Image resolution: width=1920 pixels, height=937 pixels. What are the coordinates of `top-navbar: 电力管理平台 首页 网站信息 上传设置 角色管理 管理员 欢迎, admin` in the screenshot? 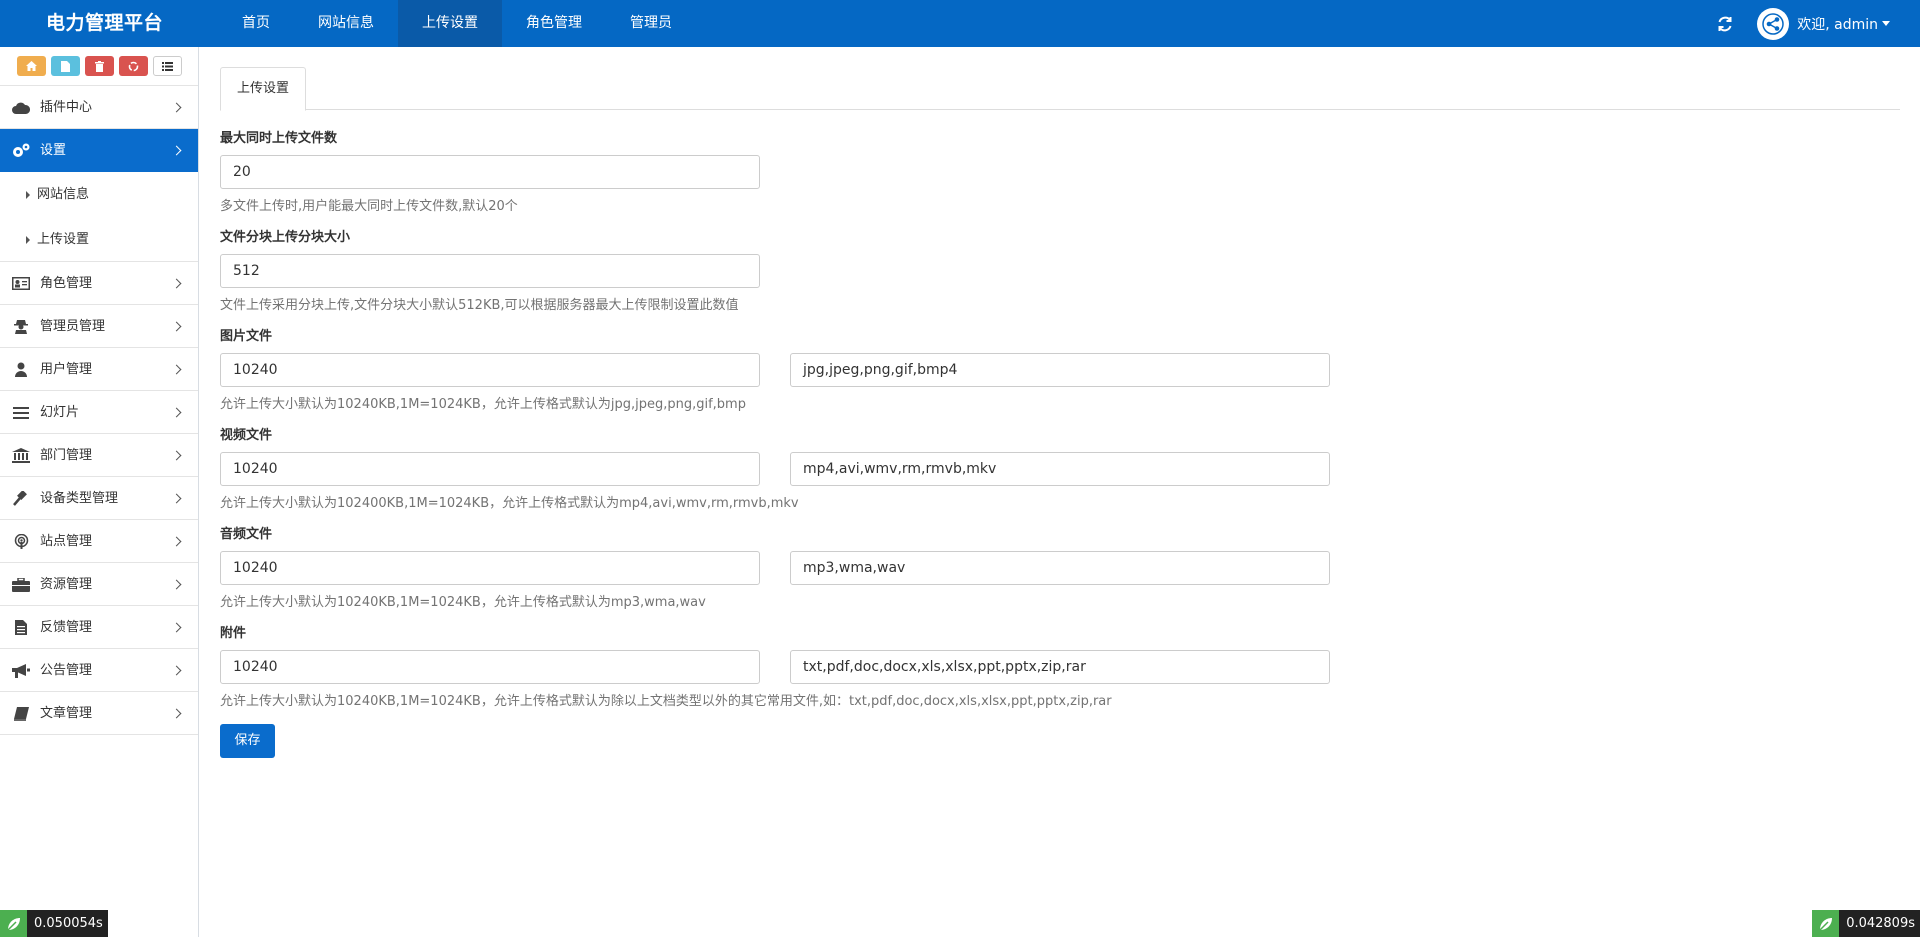 It's located at (960, 23).